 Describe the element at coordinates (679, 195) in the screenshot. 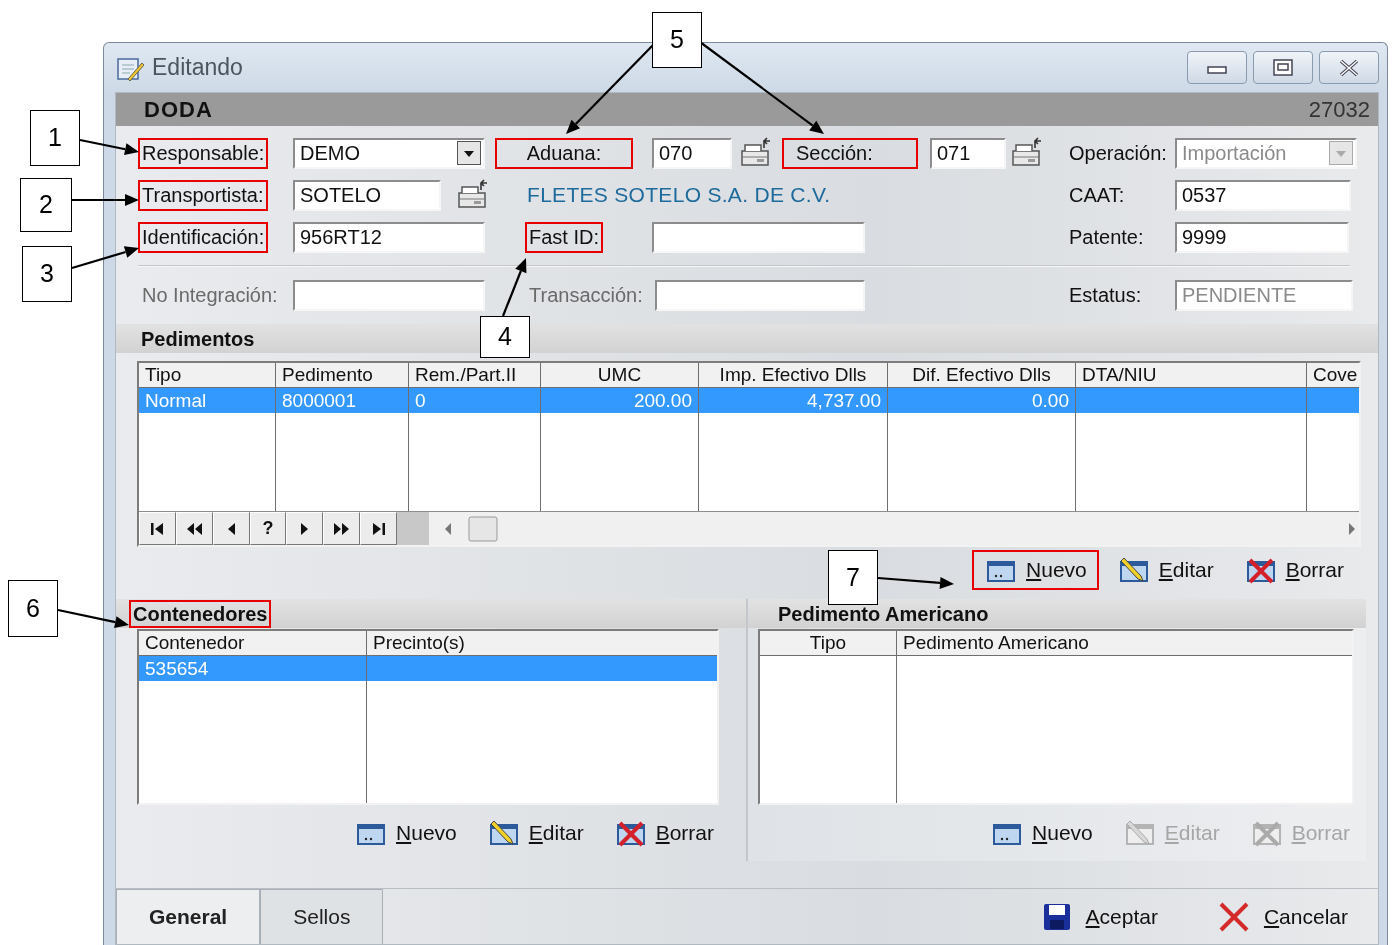

I see `carrier-name: FLETES SOTELO S.A. DE C.V.` at that location.